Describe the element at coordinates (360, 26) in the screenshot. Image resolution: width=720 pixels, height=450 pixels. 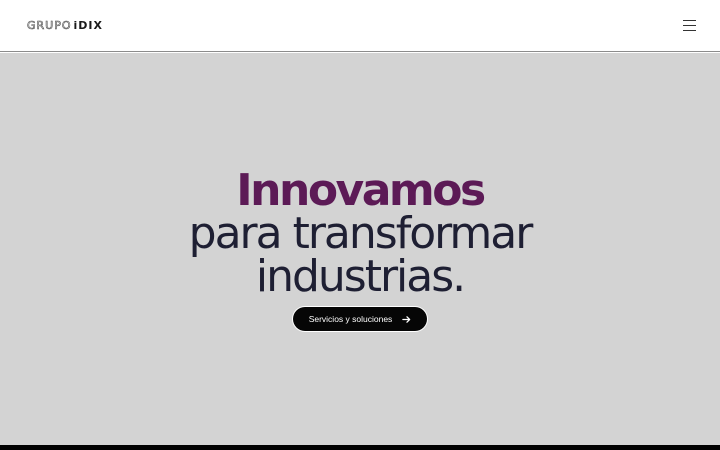
I see `site-header: GRUPO iDIX` at that location.